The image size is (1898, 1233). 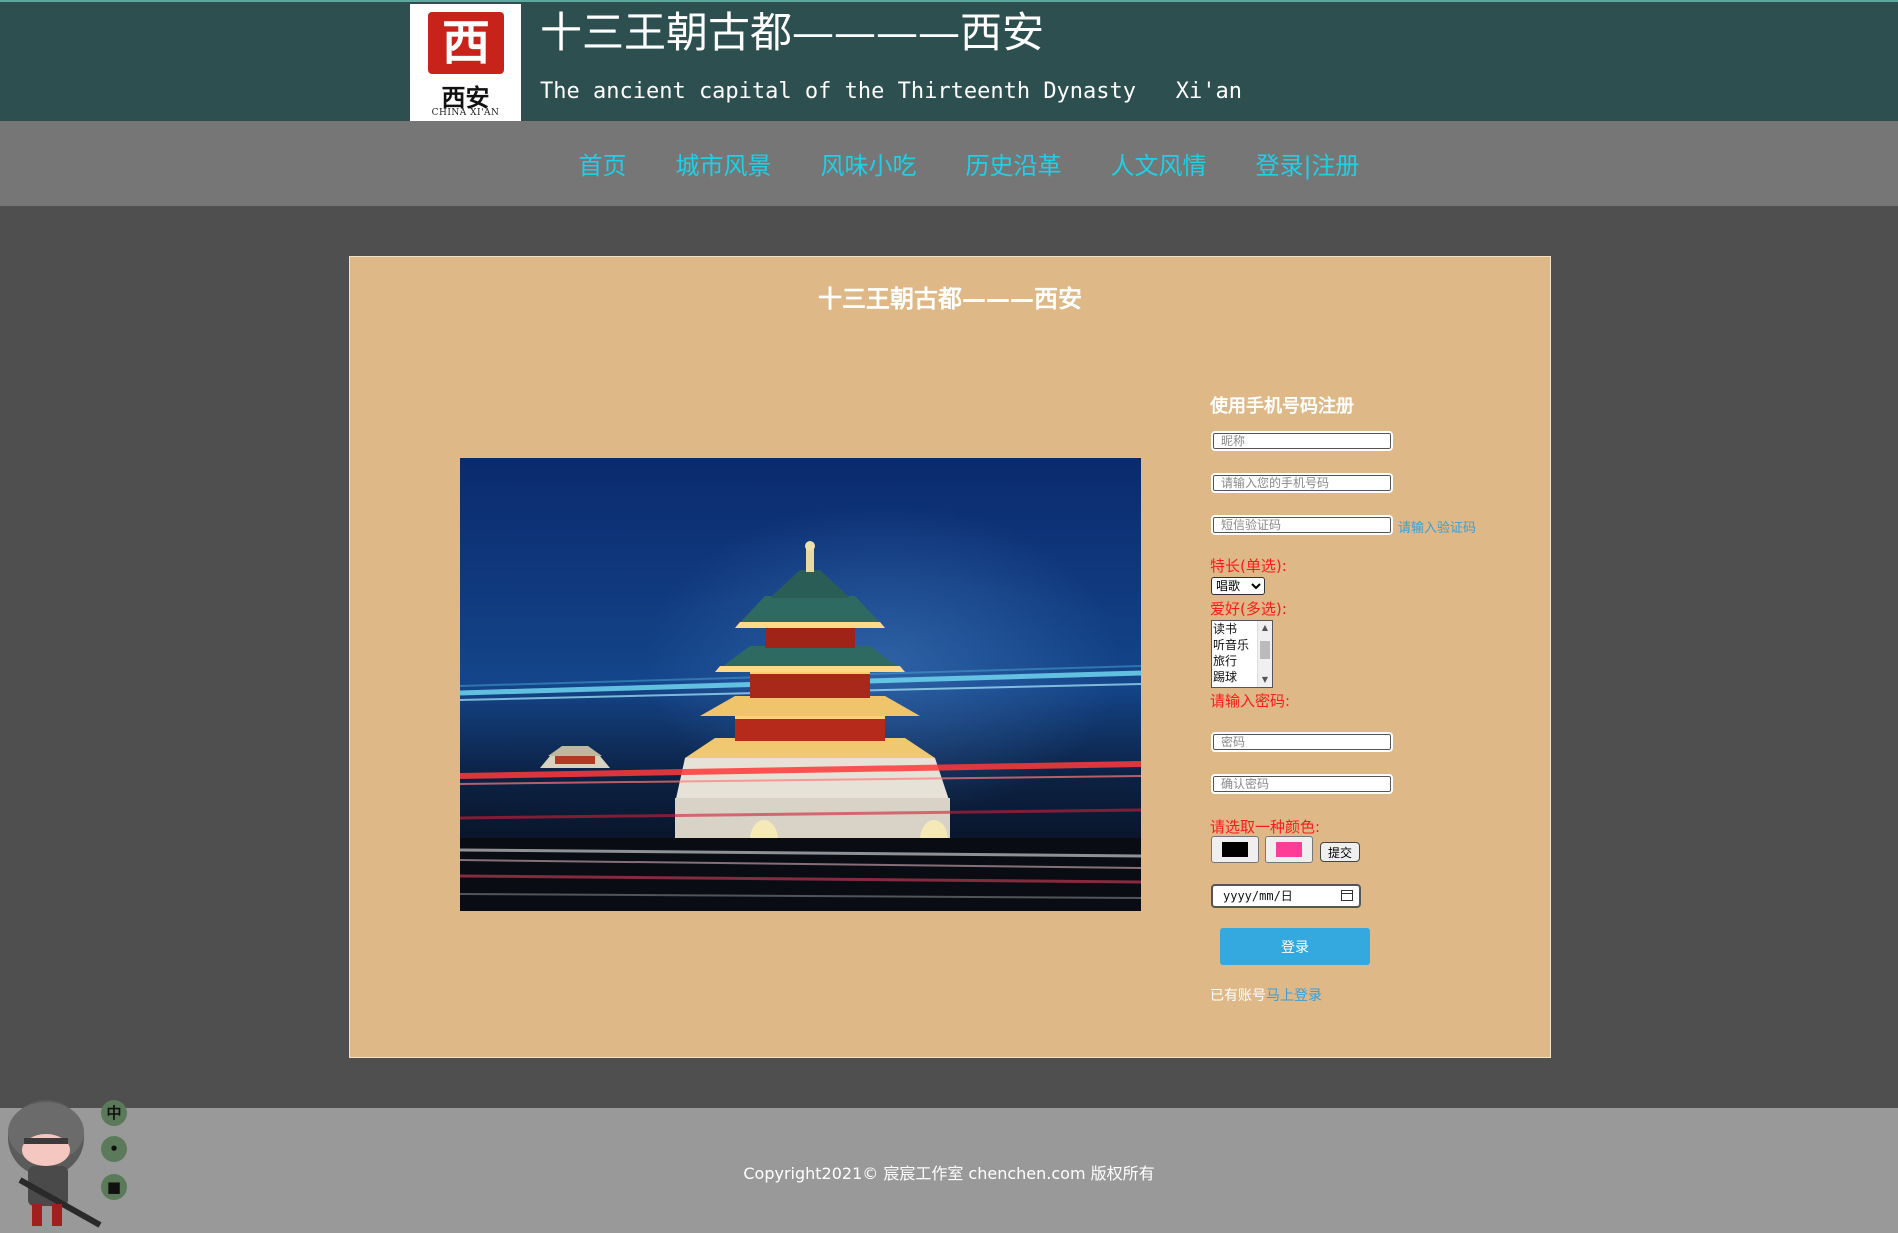 I want to click on nav-login-register: 登录|注册, so click(x=1307, y=163).